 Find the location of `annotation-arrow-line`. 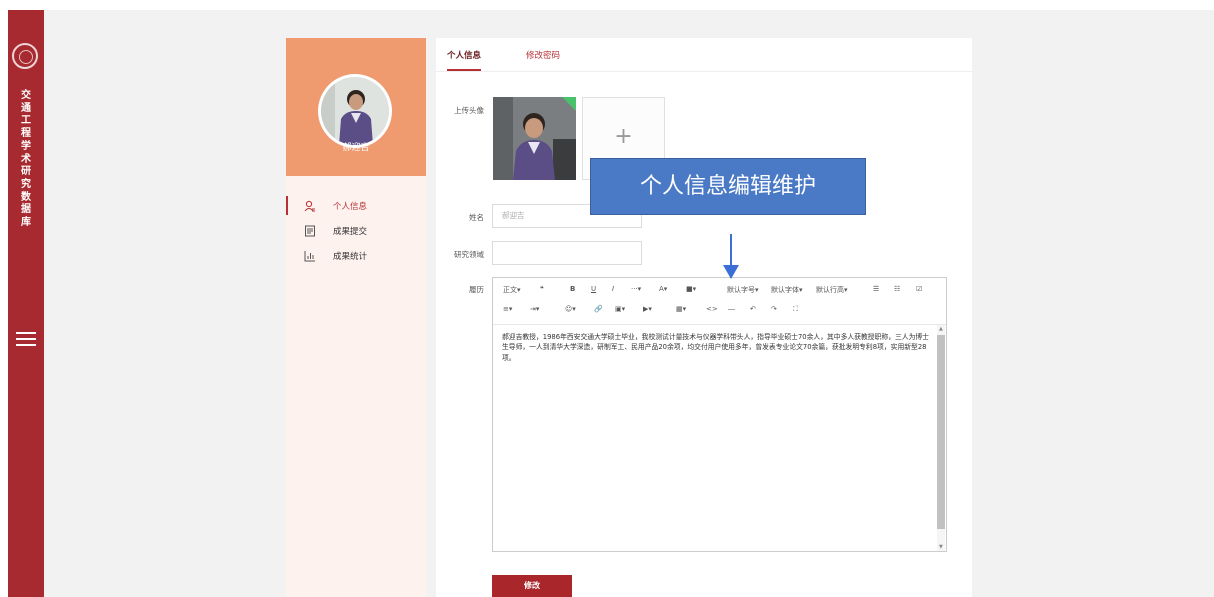

annotation-arrow-line is located at coordinates (731, 251).